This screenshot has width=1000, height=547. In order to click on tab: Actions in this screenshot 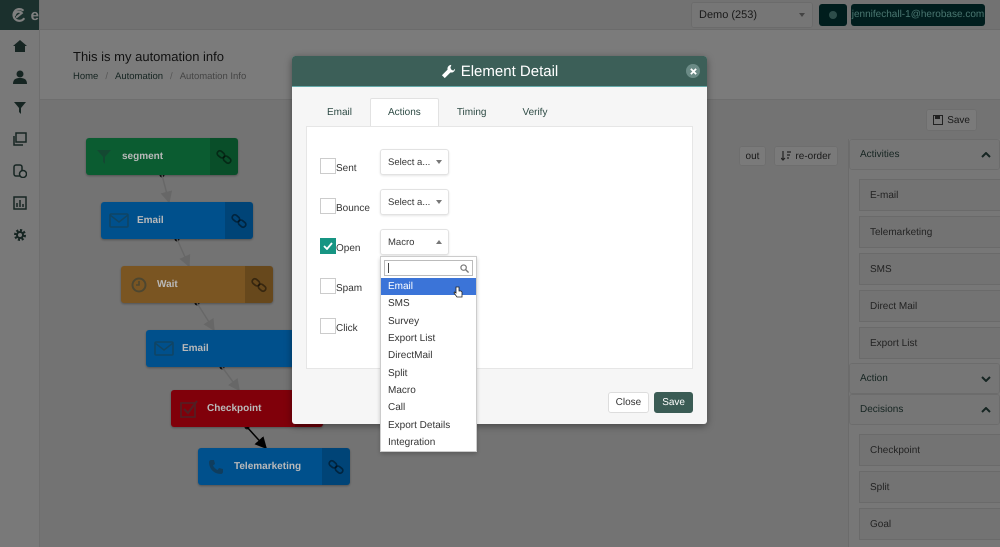, I will do `click(404, 112)`.